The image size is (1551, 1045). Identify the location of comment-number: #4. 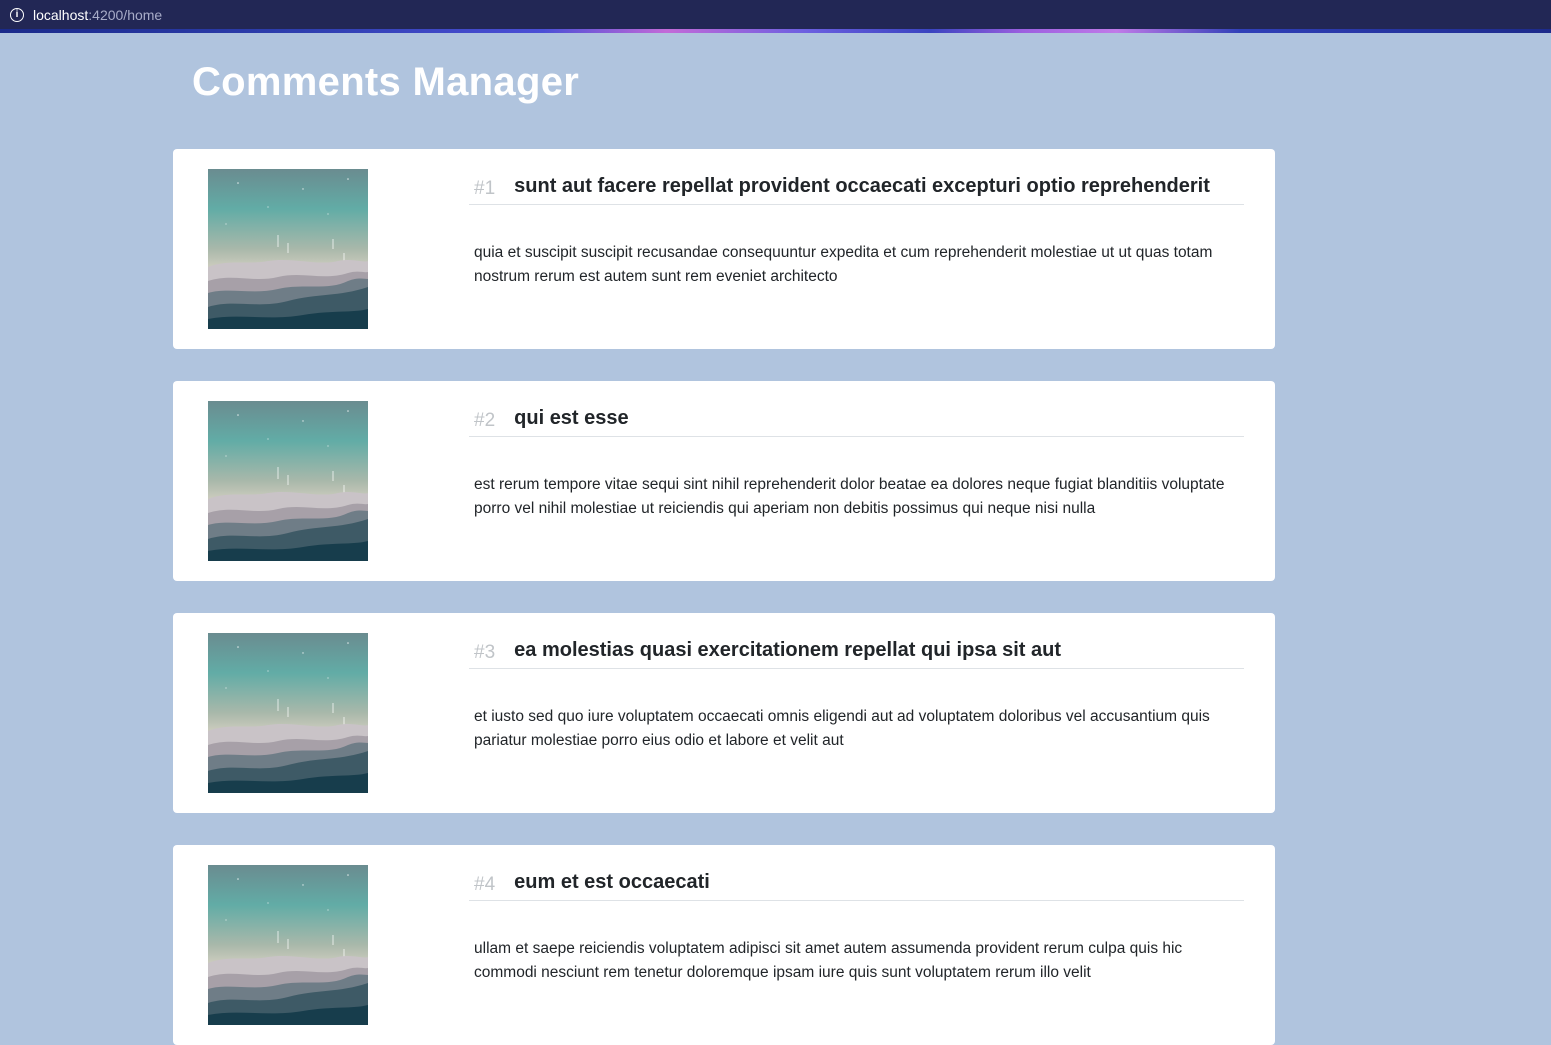
(485, 884).